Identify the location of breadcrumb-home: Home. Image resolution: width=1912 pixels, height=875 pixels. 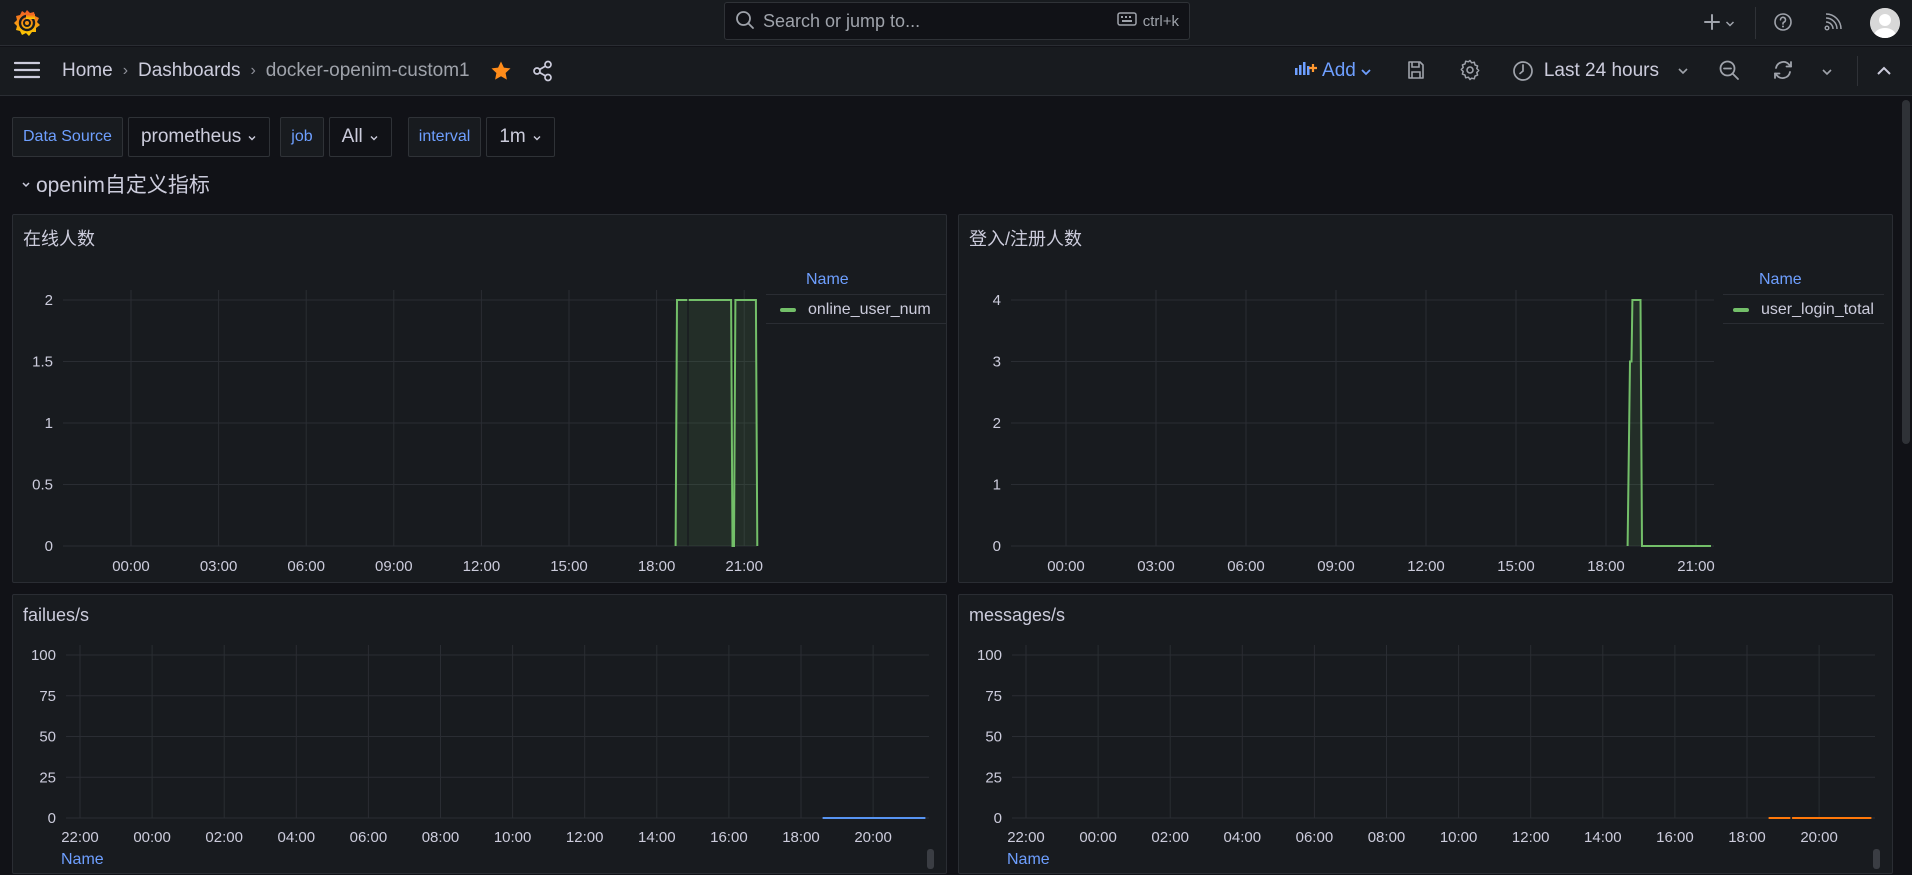
(87, 71).